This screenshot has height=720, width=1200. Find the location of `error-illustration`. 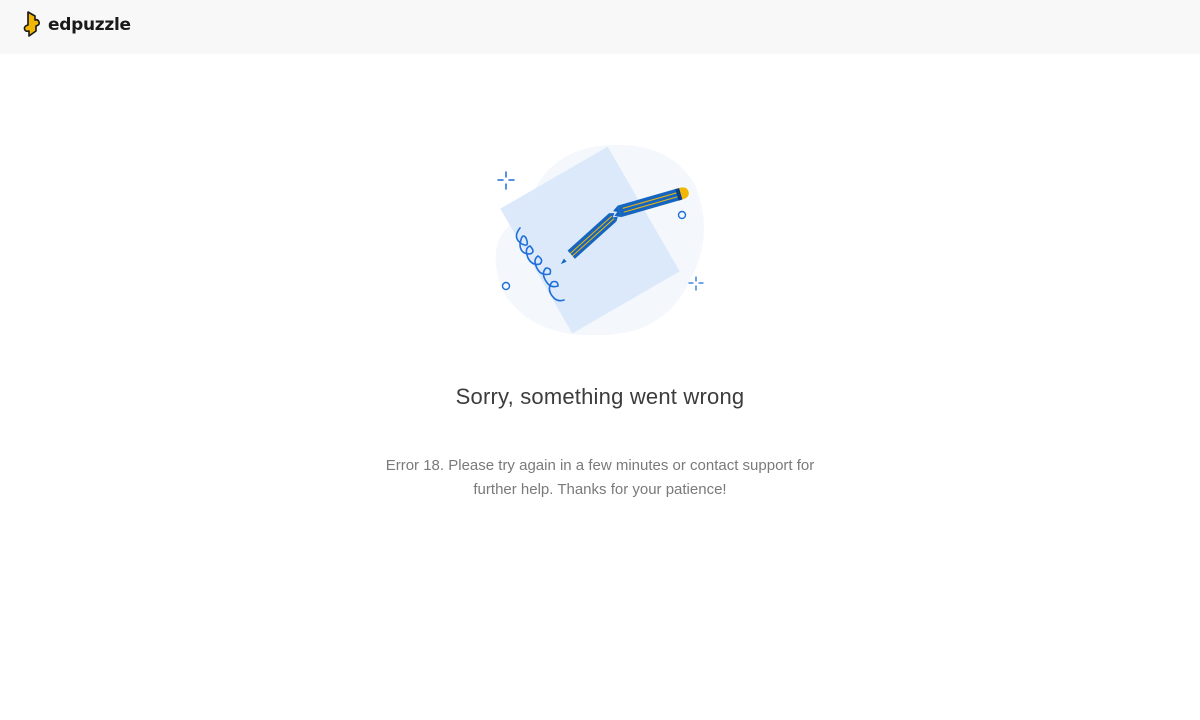

error-illustration is located at coordinates (600, 240).